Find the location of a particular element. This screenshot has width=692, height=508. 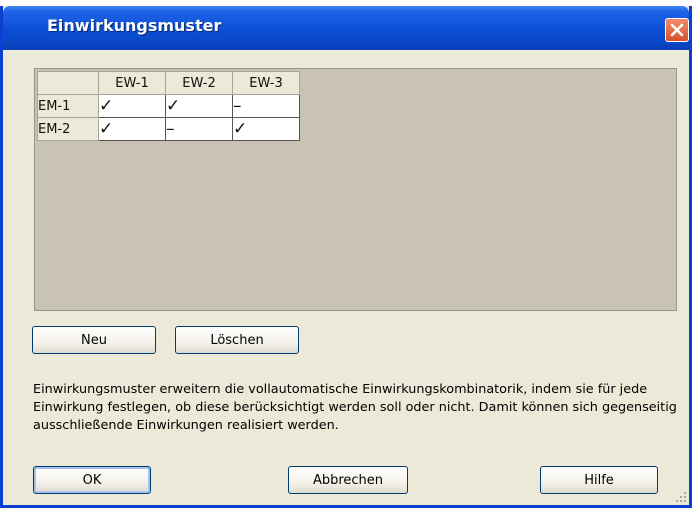

cancel-button: Abbrechen is located at coordinates (348, 480).